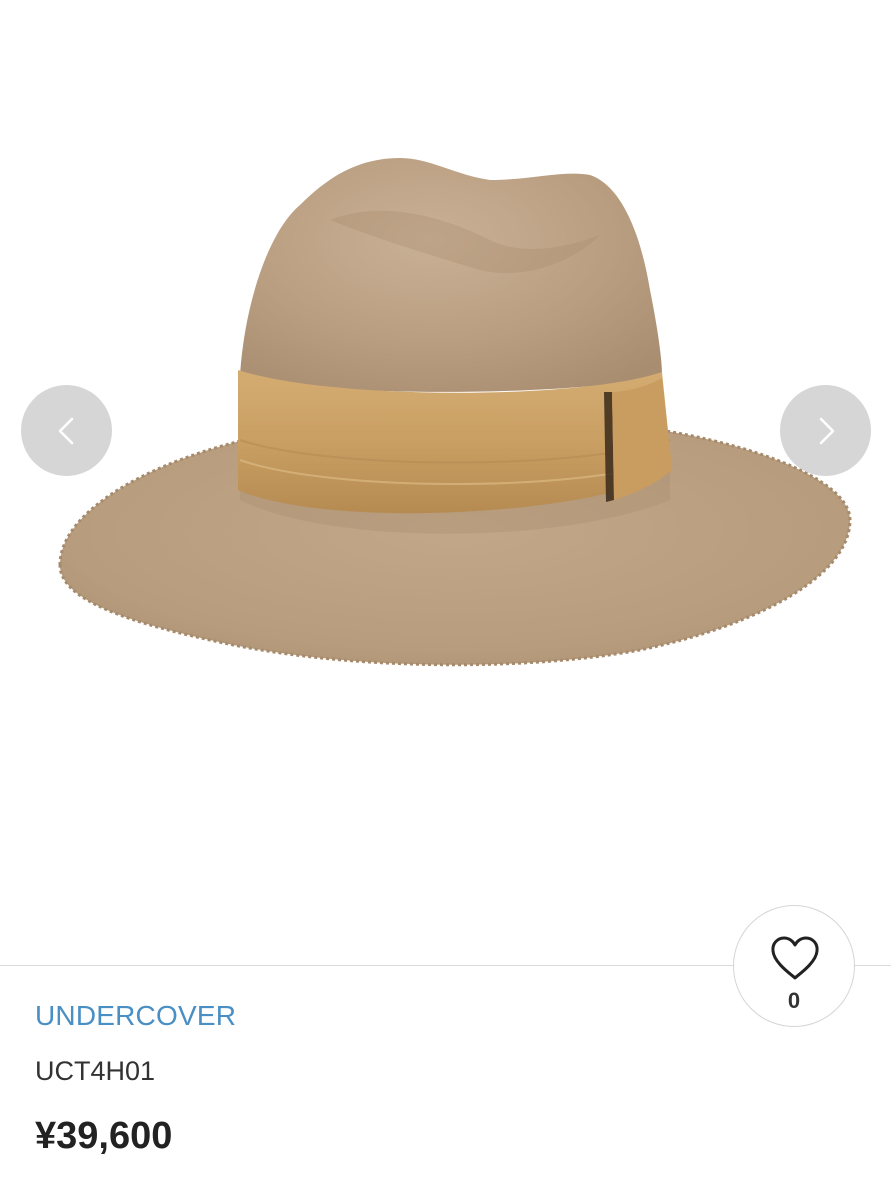 The width and height of the screenshot is (891, 1200). What do you see at coordinates (104, 1136) in the screenshot?
I see `product-price: ¥39,600` at bounding box center [104, 1136].